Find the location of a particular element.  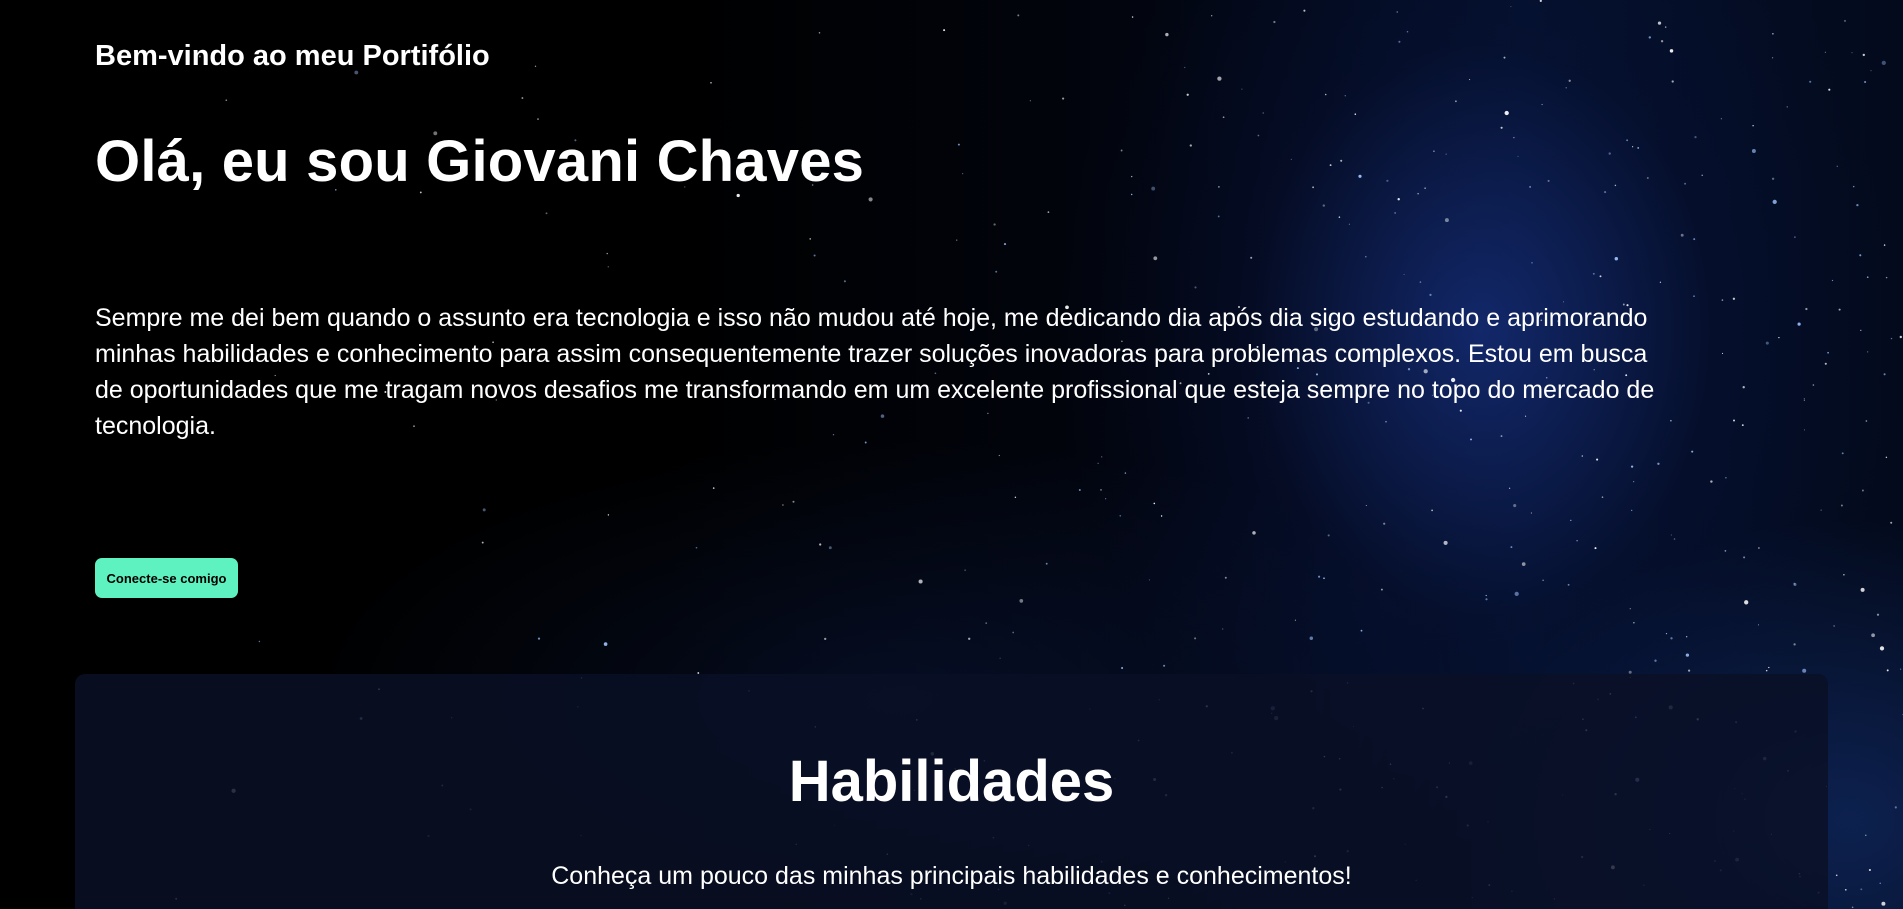

hero-title: Olá, eu sou Giovani Chaves is located at coordinates (480, 161).